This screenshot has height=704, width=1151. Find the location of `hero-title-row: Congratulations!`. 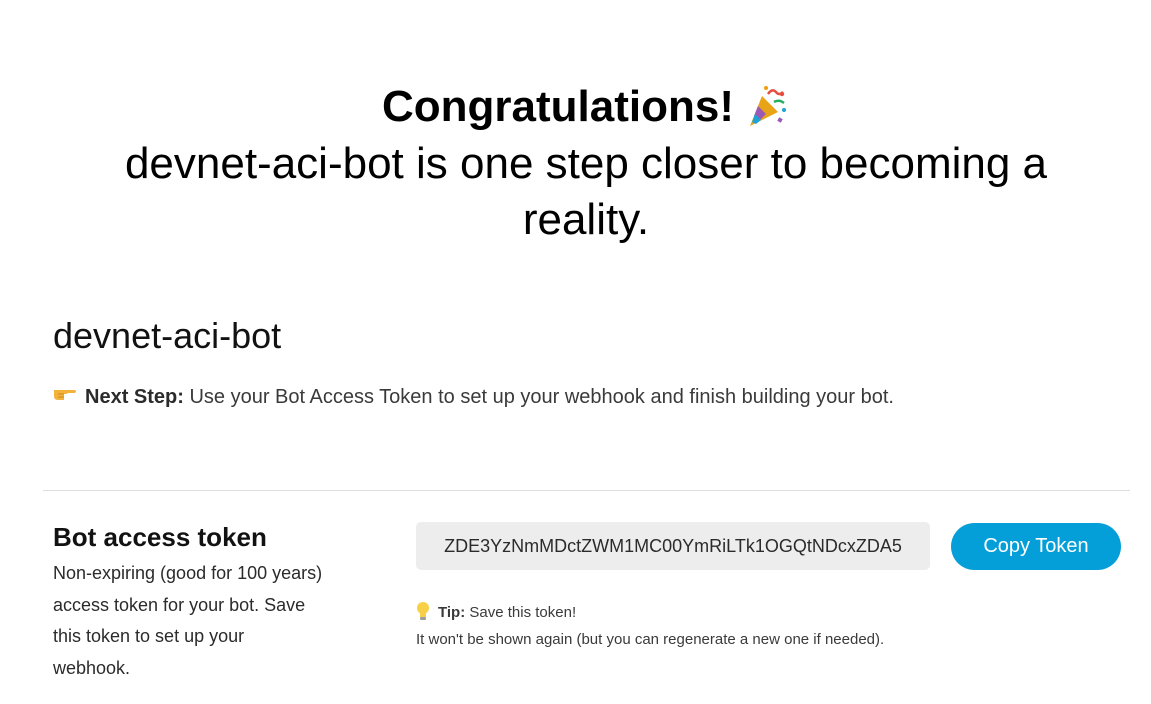

hero-title-row: Congratulations! is located at coordinates (586, 107).